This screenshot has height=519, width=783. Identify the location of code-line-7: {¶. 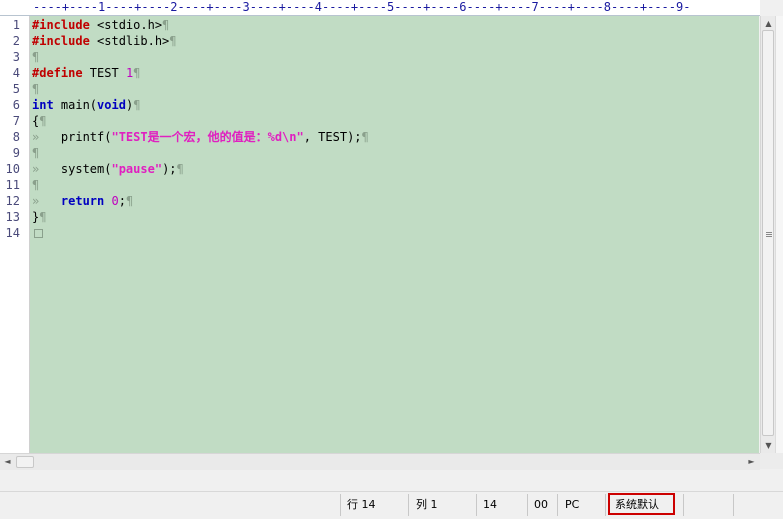
(39, 121).